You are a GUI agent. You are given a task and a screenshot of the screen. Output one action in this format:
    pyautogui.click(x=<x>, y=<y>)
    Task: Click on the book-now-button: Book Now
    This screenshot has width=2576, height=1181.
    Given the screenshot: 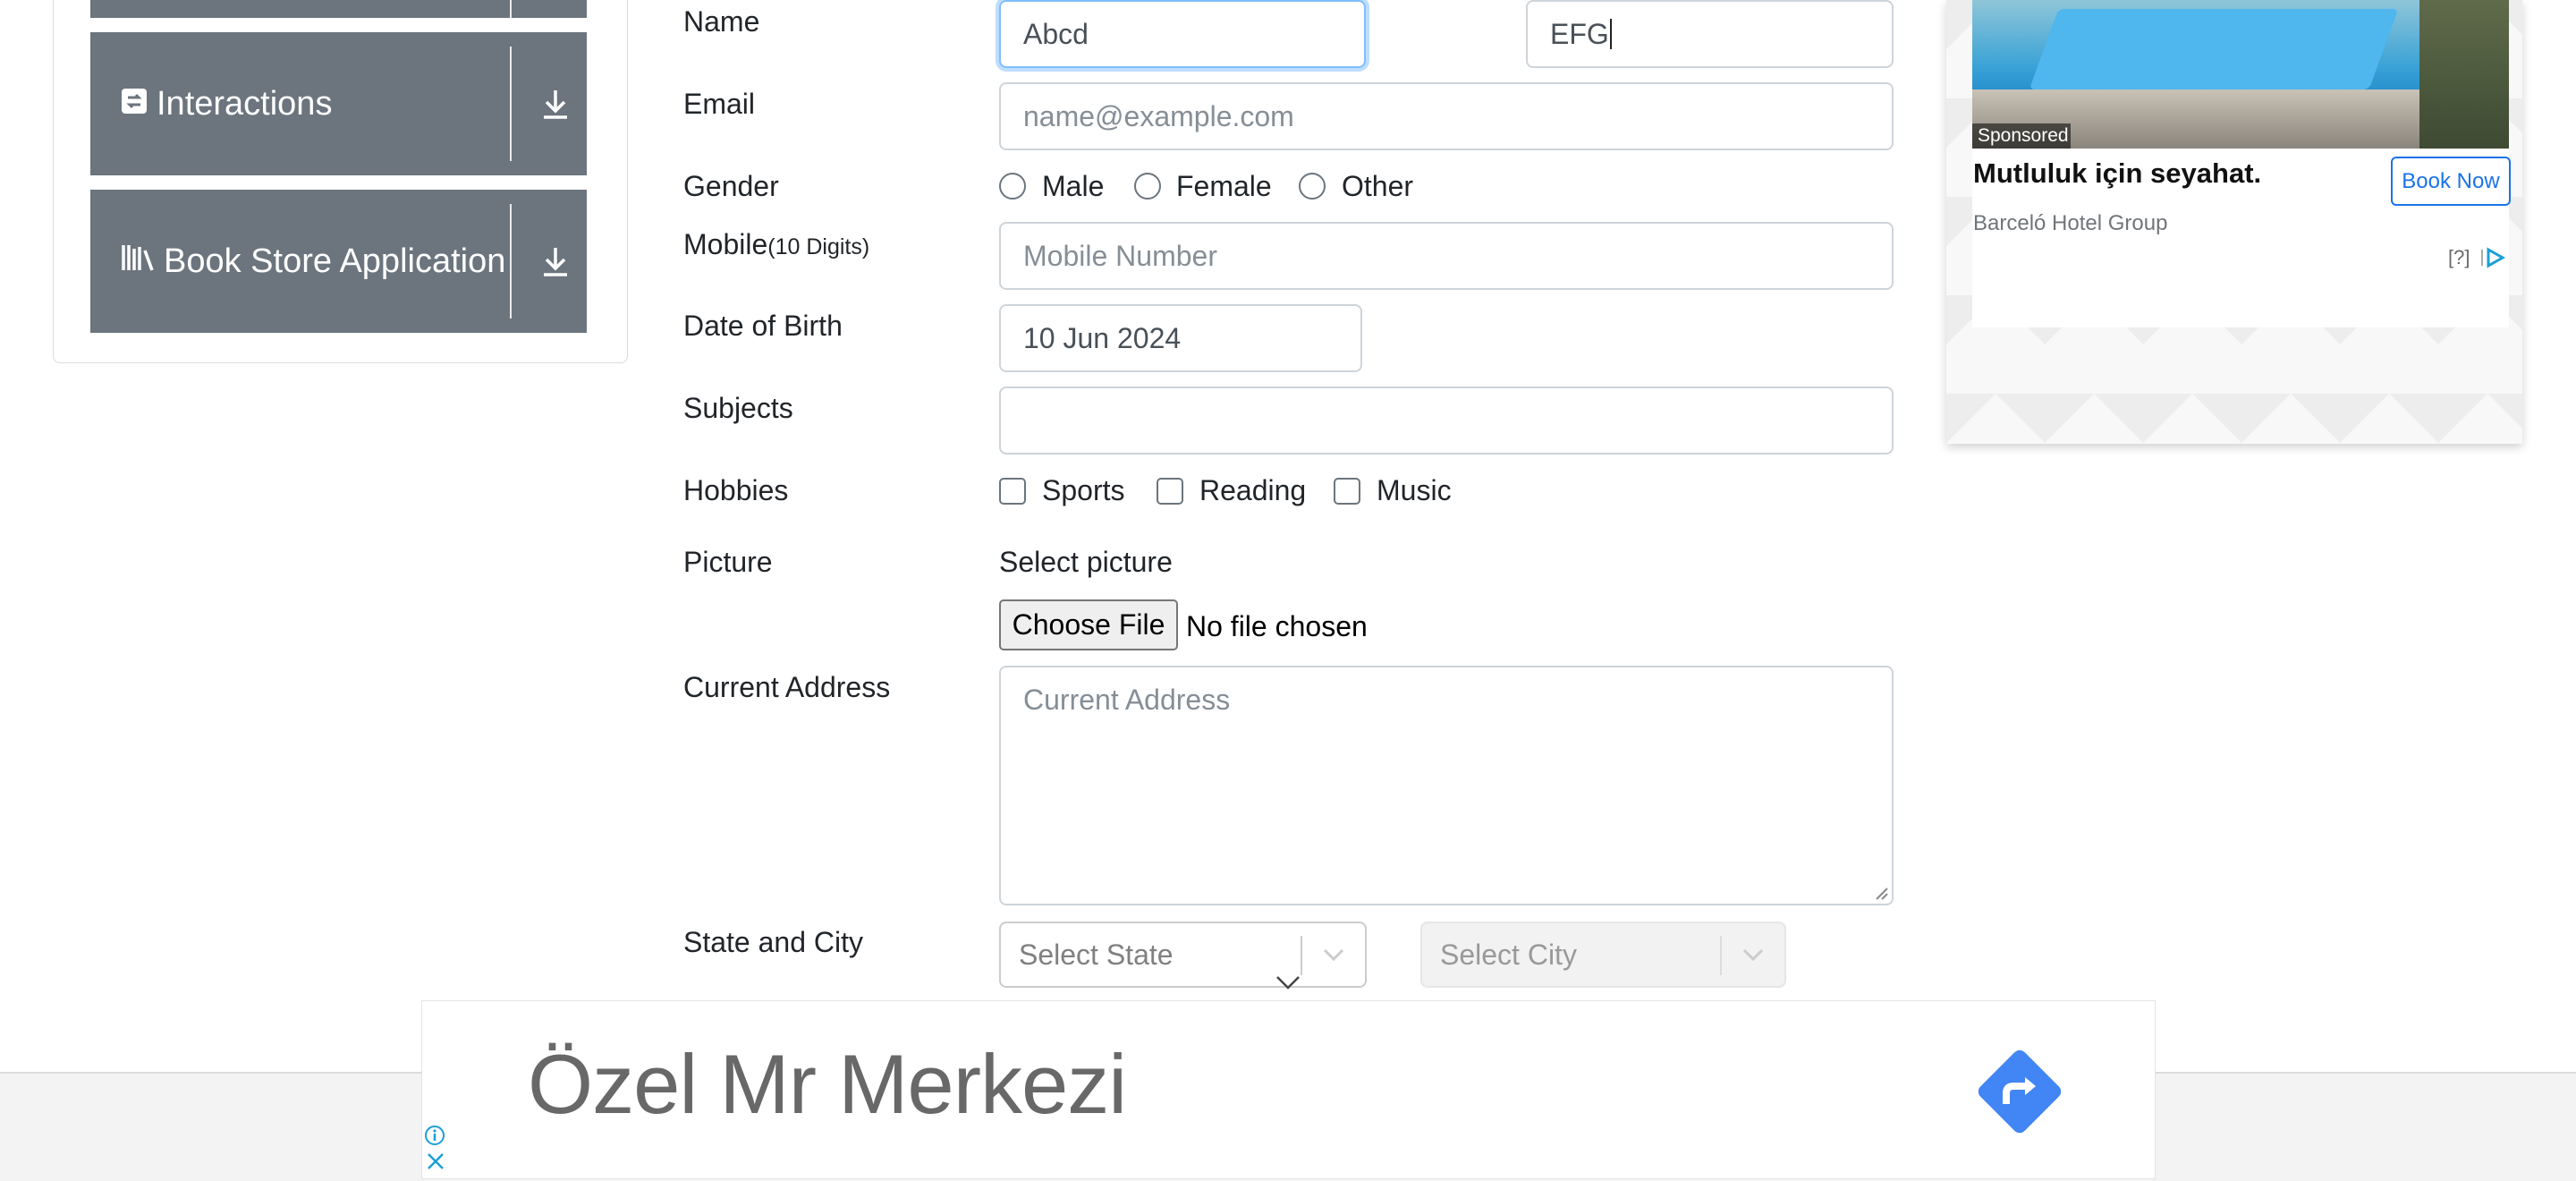 What is the action you would take?
    pyautogui.click(x=2451, y=181)
    